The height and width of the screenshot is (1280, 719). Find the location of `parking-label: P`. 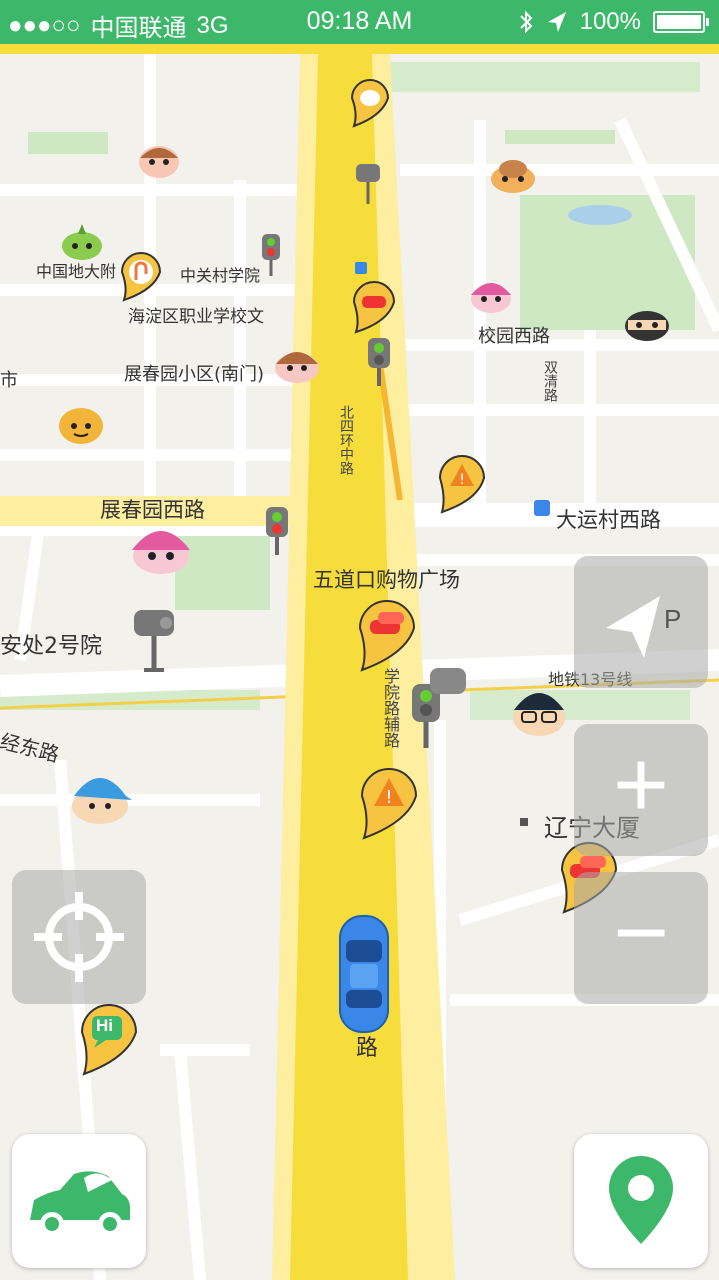

parking-label: P is located at coordinates (673, 619).